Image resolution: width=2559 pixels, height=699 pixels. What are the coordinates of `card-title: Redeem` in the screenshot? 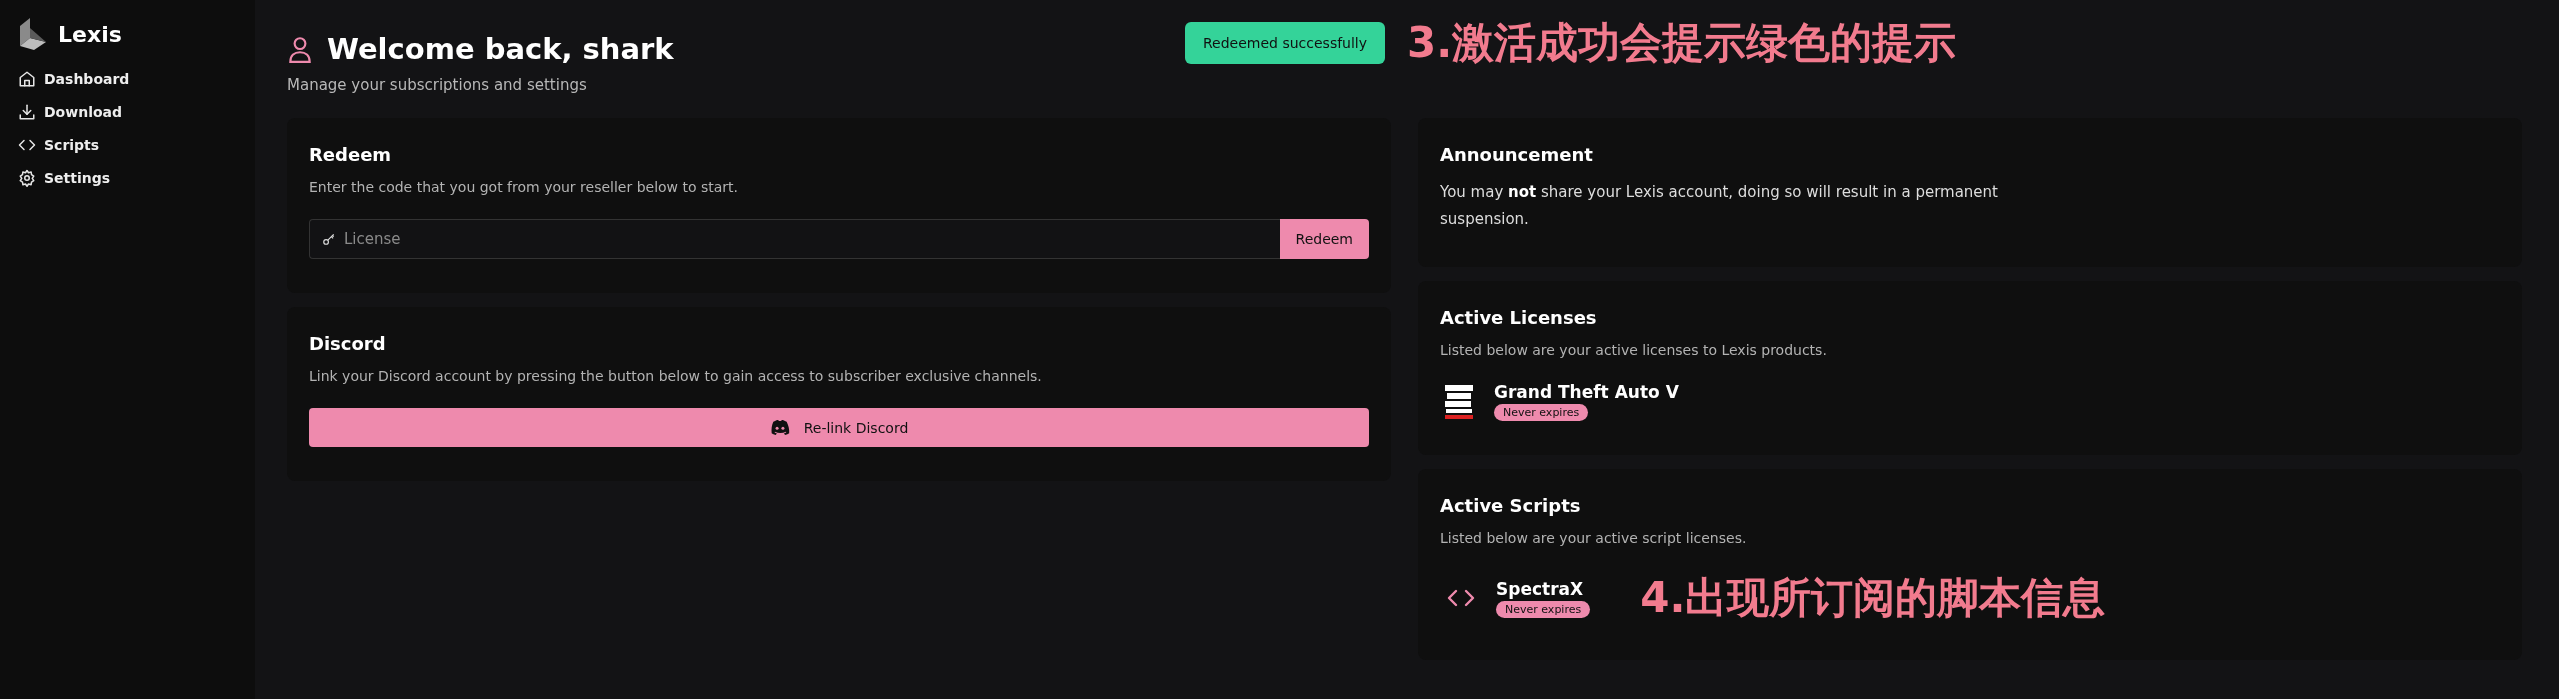 It's located at (351, 154).